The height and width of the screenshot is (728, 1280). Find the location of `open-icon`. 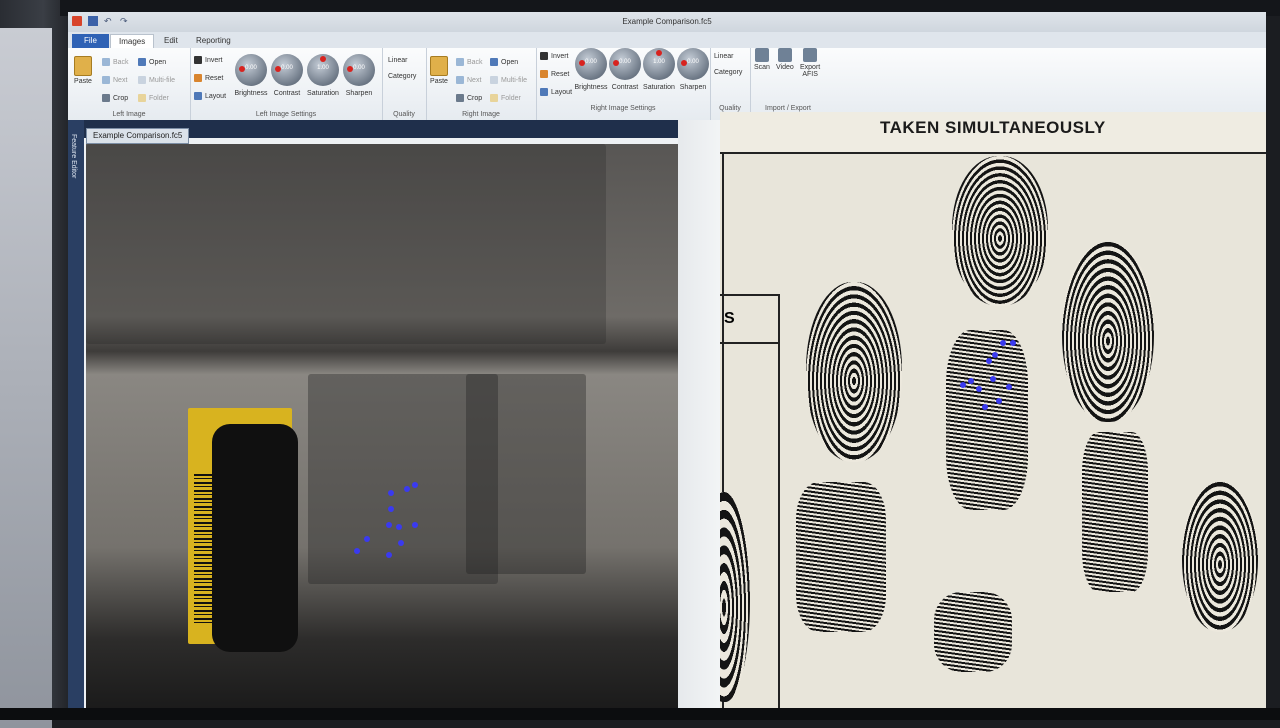

open-icon is located at coordinates (494, 62).